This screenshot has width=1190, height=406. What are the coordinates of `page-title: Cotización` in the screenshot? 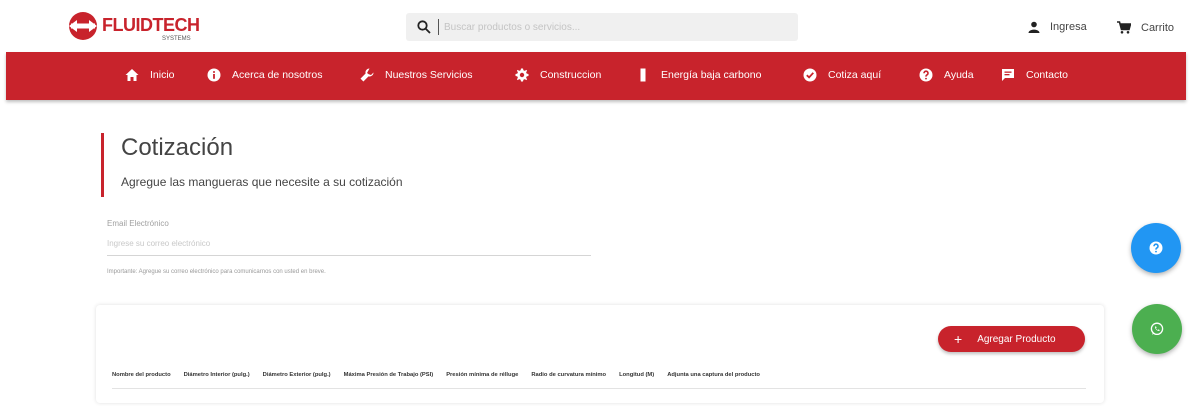 It's located at (177, 147).